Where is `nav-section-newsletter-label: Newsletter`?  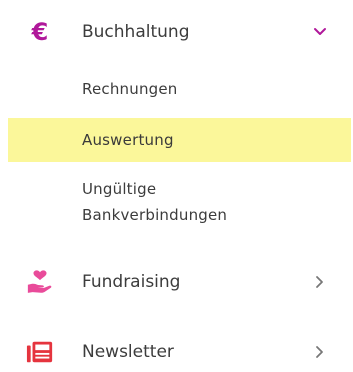 nav-section-newsletter-label: Newsletter is located at coordinates (128, 352).